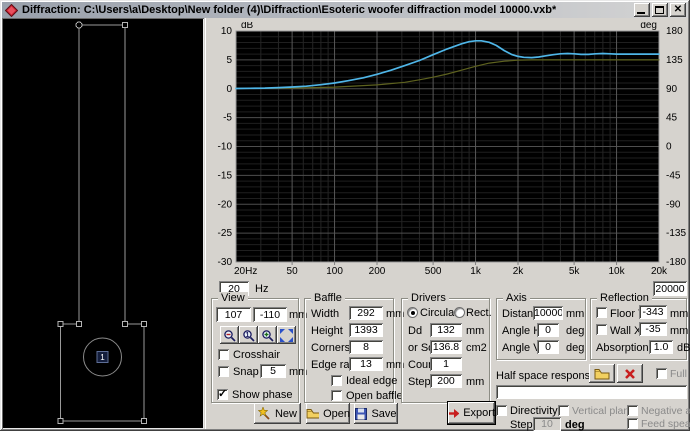  Describe the element at coordinates (286, 335) in the screenshot. I see `zoom-fit-button` at that location.